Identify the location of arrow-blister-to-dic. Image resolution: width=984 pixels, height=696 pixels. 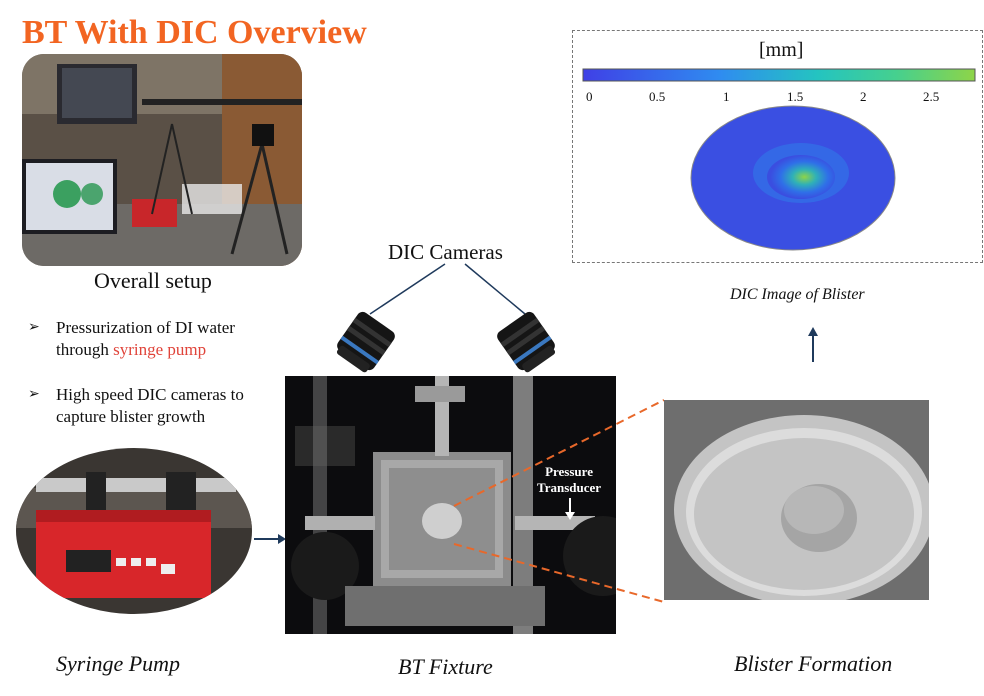
(813, 344).